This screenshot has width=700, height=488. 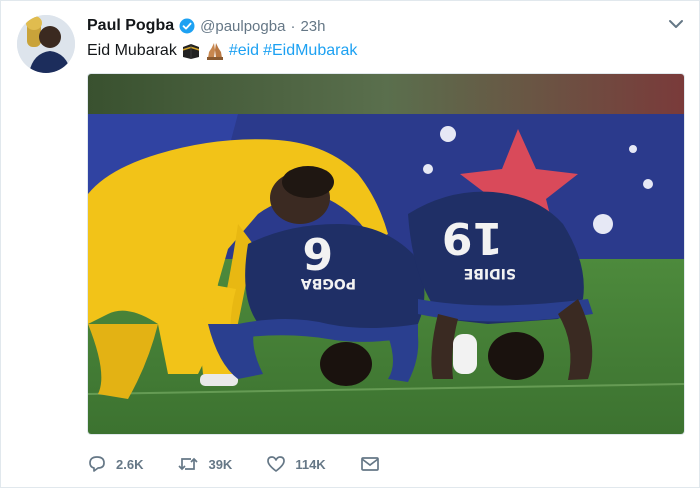 I want to click on jersey-name-sidibe: SIDIBE, so click(x=490, y=273).